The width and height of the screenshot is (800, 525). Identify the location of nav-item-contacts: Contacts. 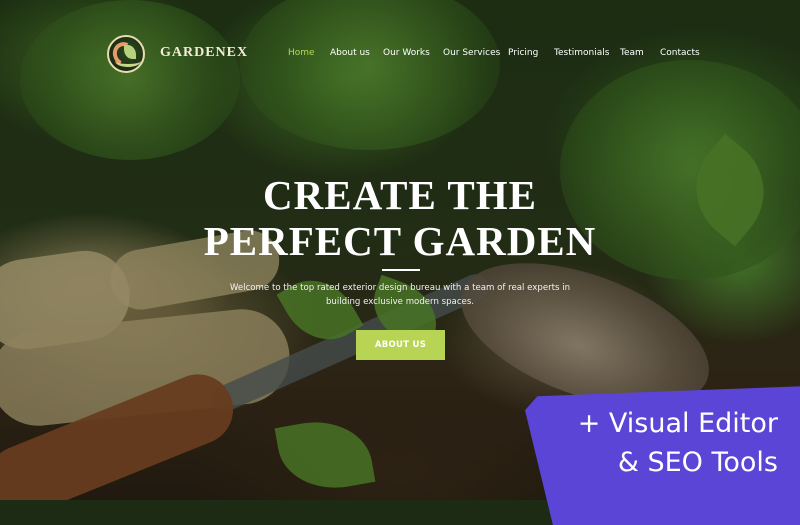
(680, 53).